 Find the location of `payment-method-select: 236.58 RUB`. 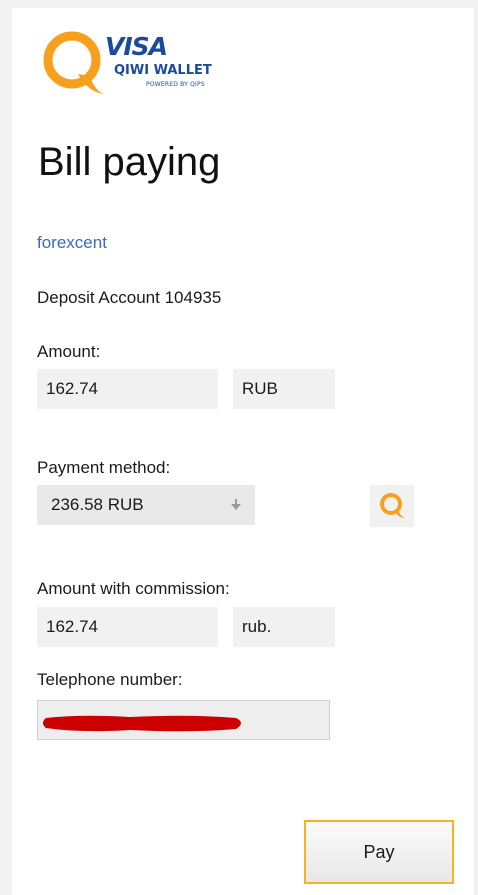

payment-method-select: 236.58 RUB is located at coordinates (146, 505).